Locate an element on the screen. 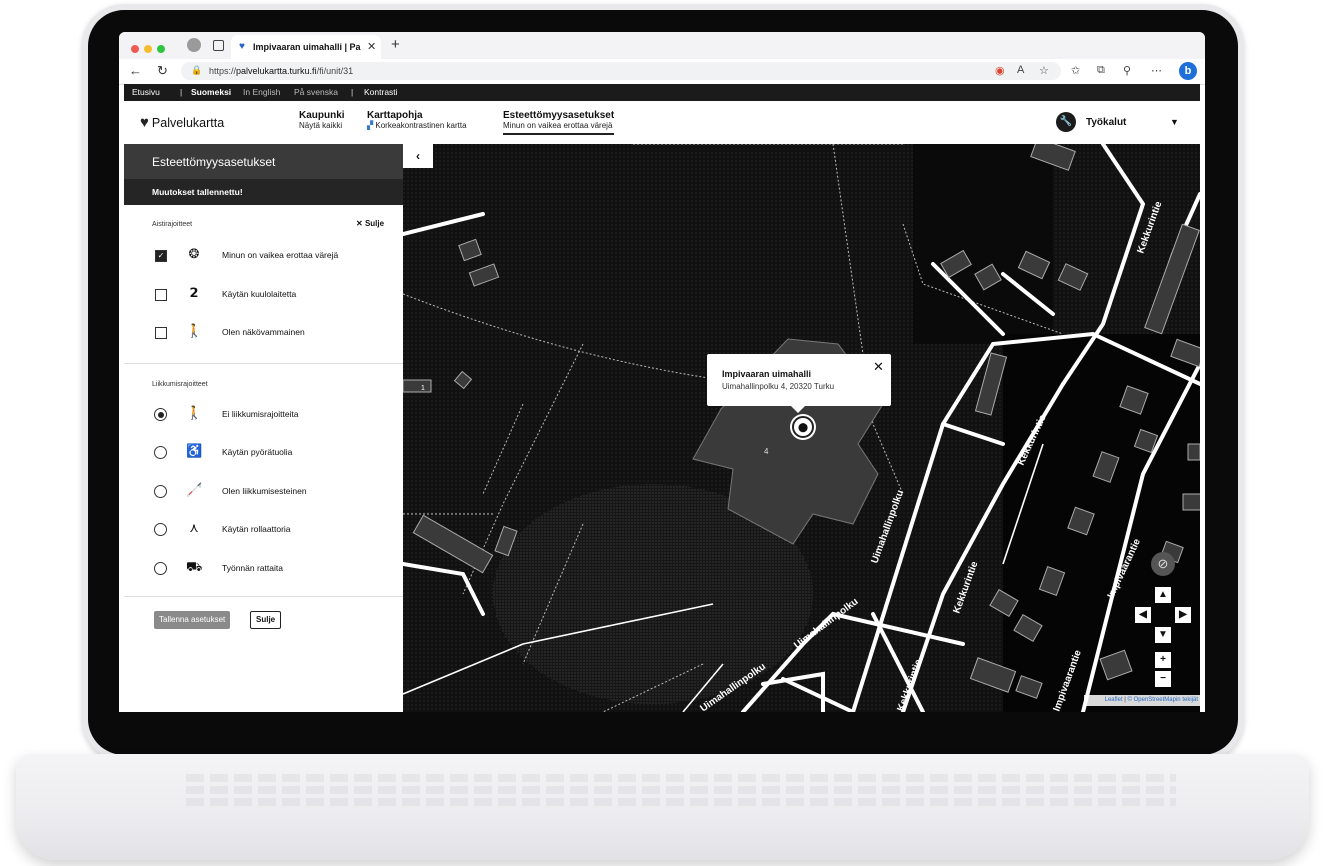 The width and height of the screenshot is (1325, 866). stroller-icon: ⛟ is located at coordinates (194, 566).